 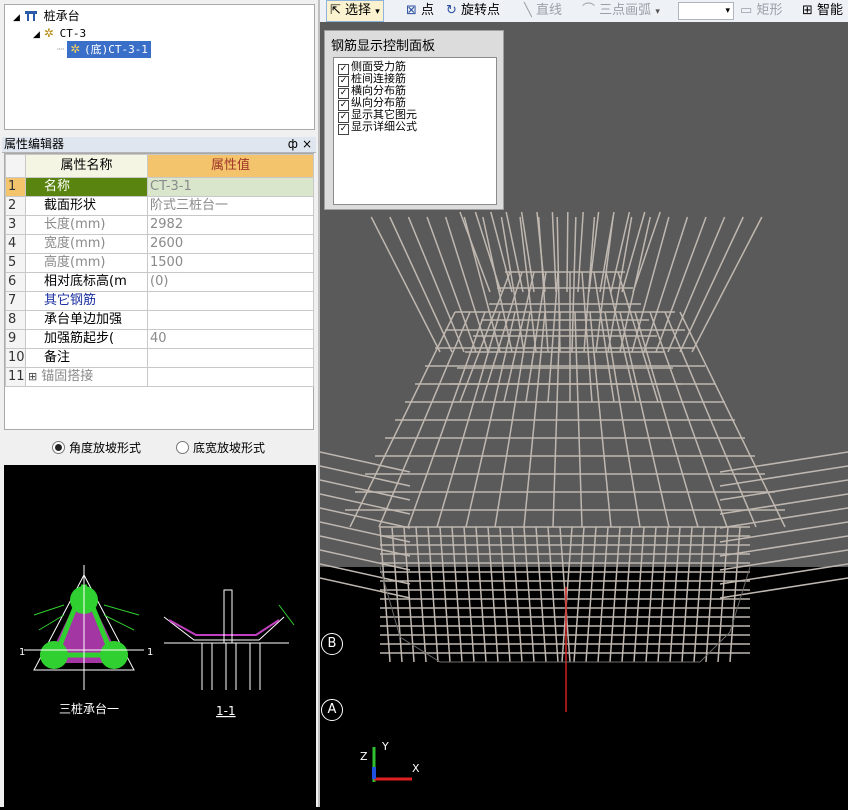 I want to click on tree-selected-item: ✲ (底)CT-3-1, so click(x=109, y=49).